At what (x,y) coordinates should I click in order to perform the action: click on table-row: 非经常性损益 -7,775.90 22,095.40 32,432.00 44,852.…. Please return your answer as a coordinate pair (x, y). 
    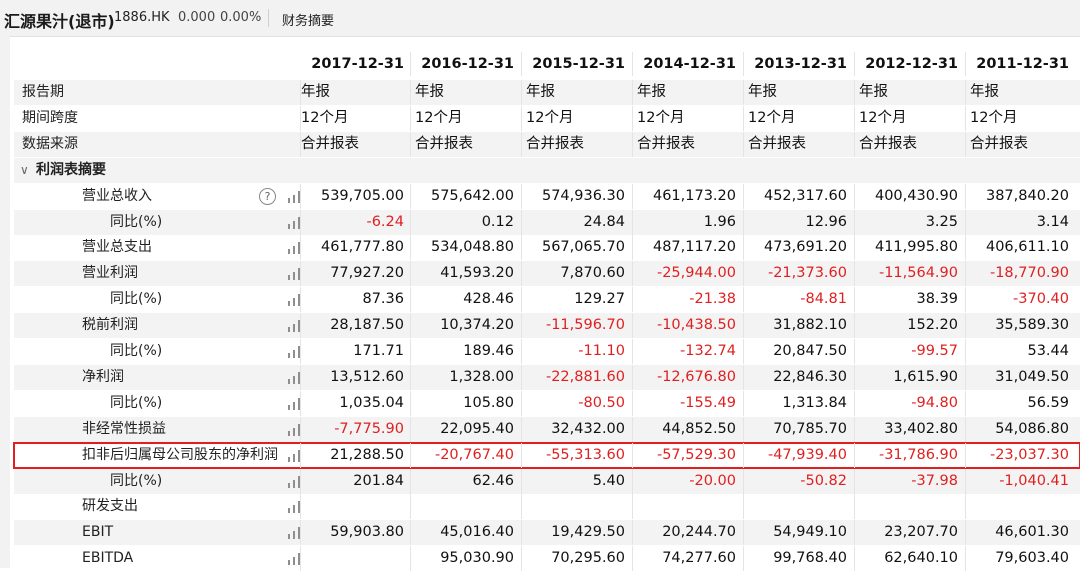
    Looking at the image, I should click on (547, 429).